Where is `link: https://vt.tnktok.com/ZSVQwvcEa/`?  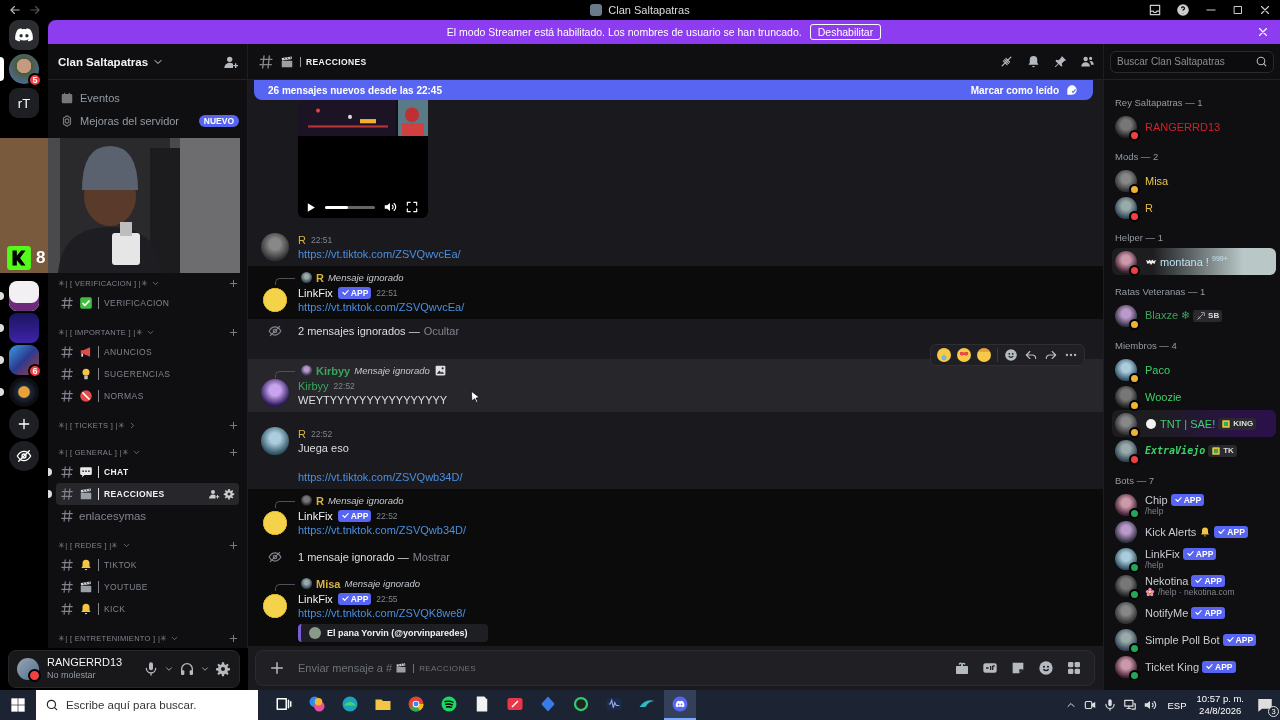
link: https://vt.tnktok.com/ZSVQwvcEa/ is located at coordinates (381, 307).